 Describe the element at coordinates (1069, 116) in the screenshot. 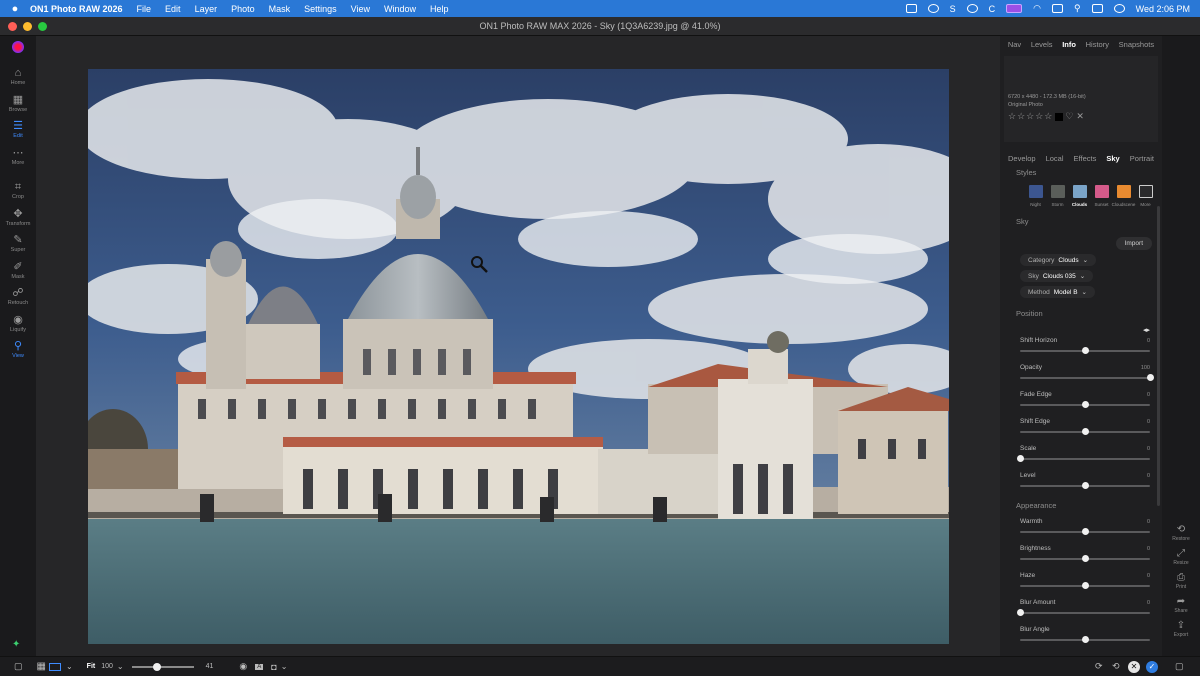

I see `like-heart-icon: ♡` at that location.